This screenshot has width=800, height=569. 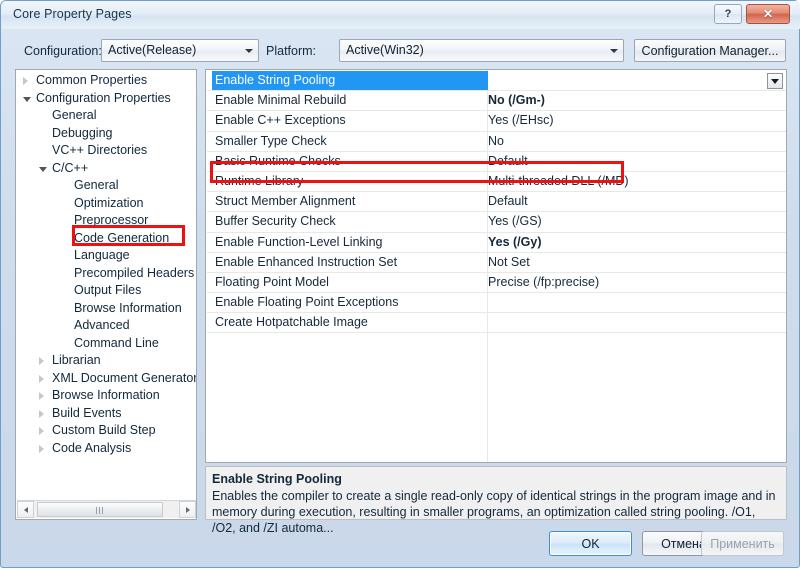 What do you see at coordinates (152, 50) in the screenshot?
I see `configuration-value: Active(Release)` at bounding box center [152, 50].